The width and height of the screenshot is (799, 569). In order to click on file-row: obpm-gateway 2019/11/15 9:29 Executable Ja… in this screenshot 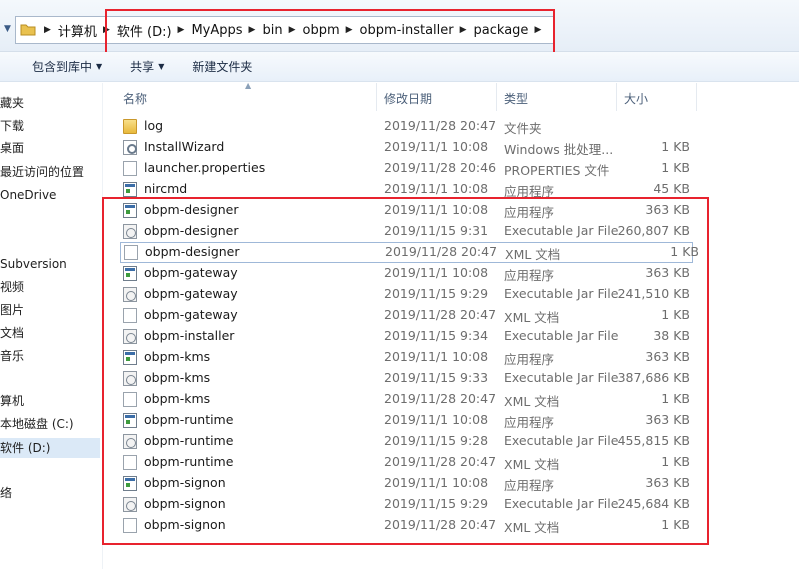, I will do `click(451, 294)`.